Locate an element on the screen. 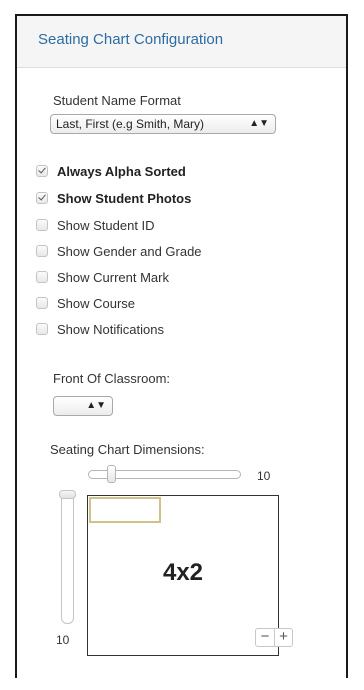 The width and height of the screenshot is (364, 690). rows-slider-track is located at coordinates (67, 557).